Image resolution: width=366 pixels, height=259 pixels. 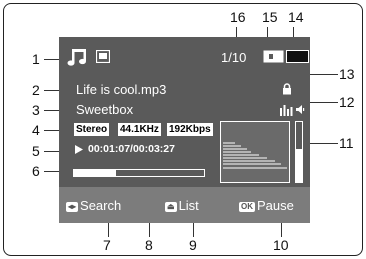 I want to click on button-guide-bar: ◂▸ Search ⏏ List OK Pause, so click(x=184, y=205).